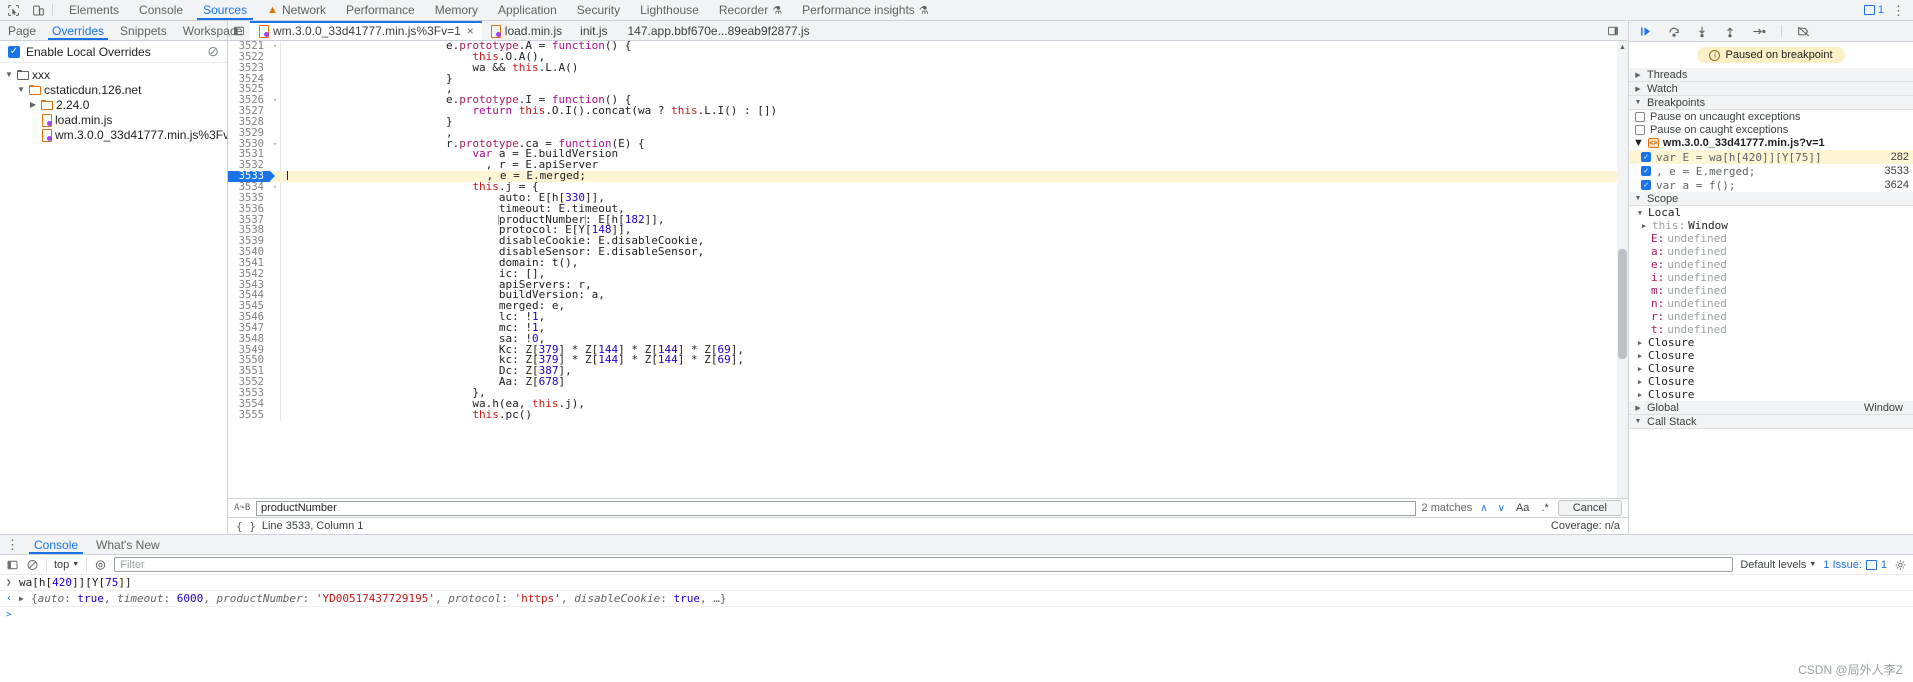  What do you see at coordinates (380, 10) in the screenshot?
I see `tab-performance: Performance` at bounding box center [380, 10].